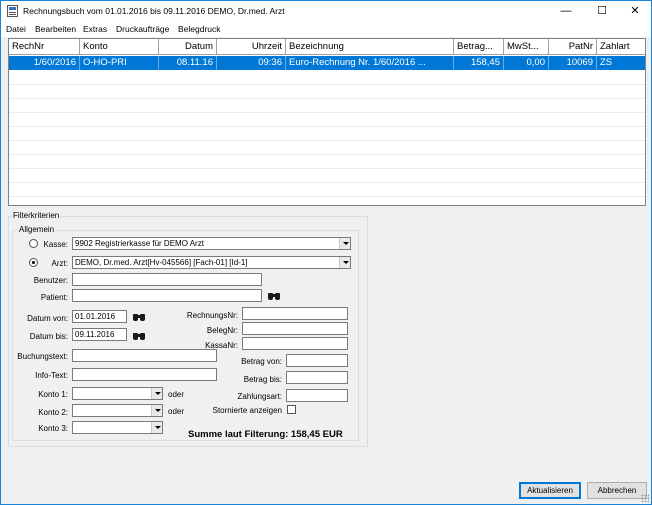  Describe the element at coordinates (47, 318) in the screenshot. I see `datum-von-label: Datum von:` at that location.